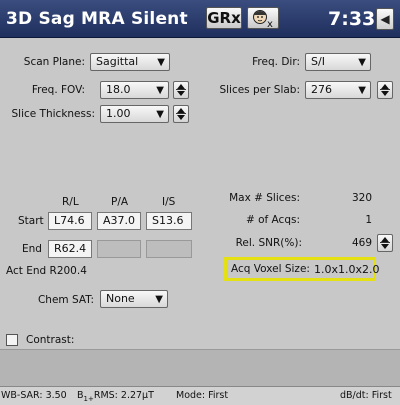  Describe the element at coordinates (32, 249) in the screenshot. I see `end-label: End` at that location.